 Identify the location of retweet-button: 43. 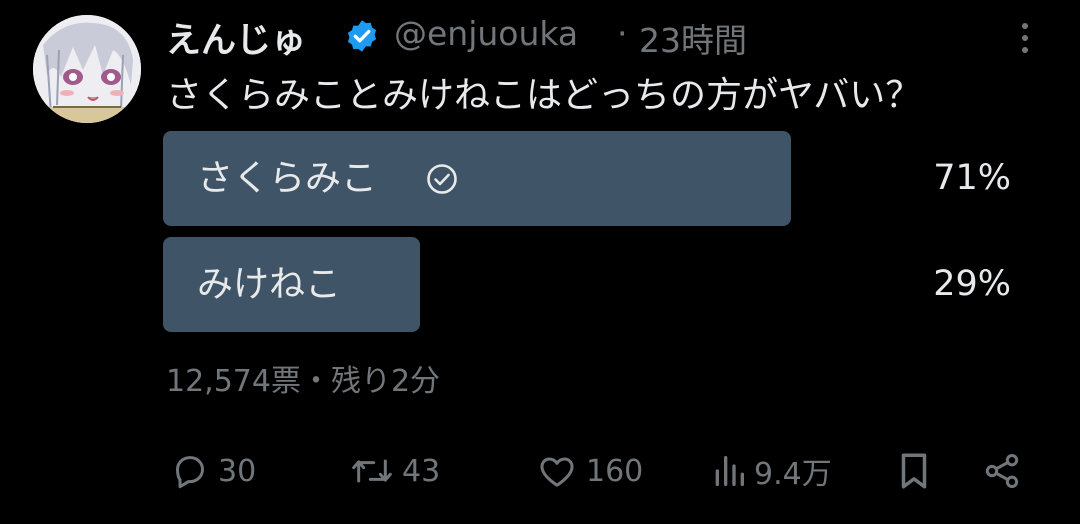
(395, 471).